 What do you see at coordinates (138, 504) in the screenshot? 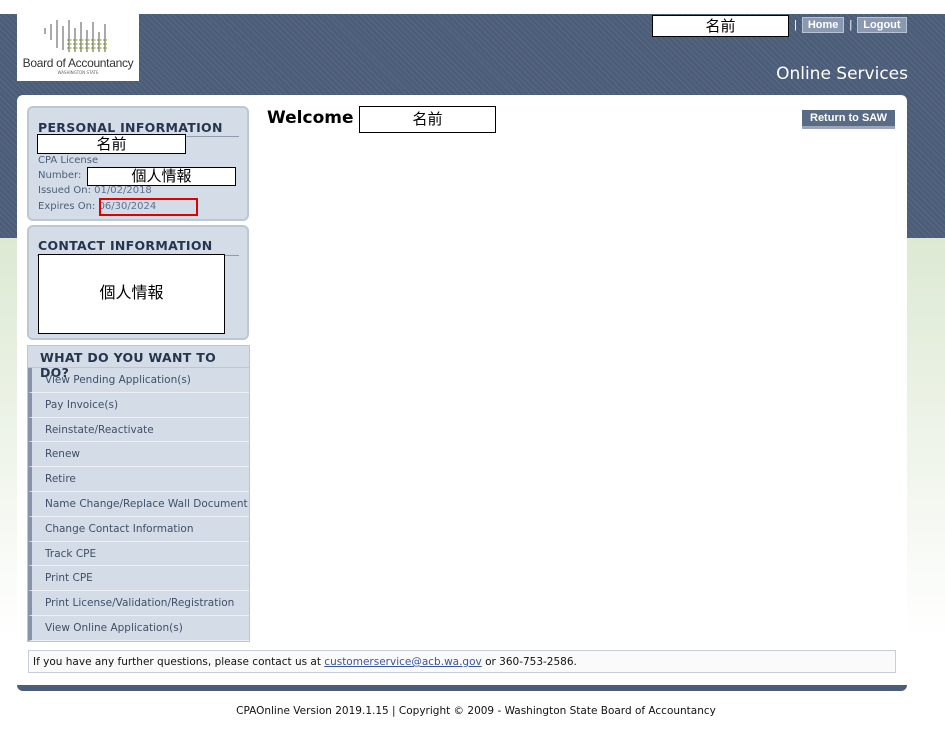
I see `menu-item-name-change: Name Change/Replace Wall Document` at bounding box center [138, 504].